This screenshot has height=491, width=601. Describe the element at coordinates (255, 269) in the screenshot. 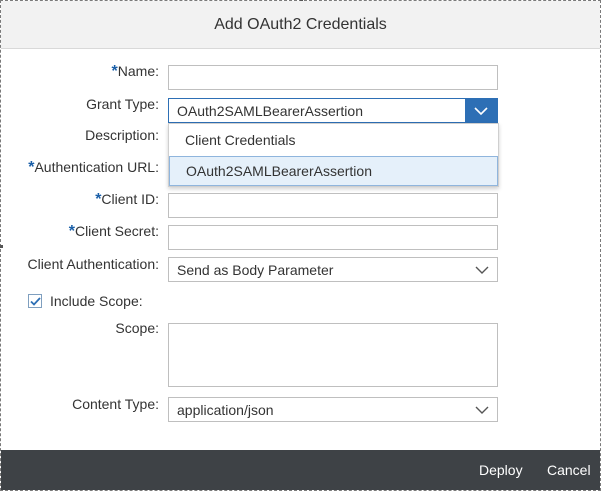

I see `client-authentication-value: Send as Body Parameter` at that location.